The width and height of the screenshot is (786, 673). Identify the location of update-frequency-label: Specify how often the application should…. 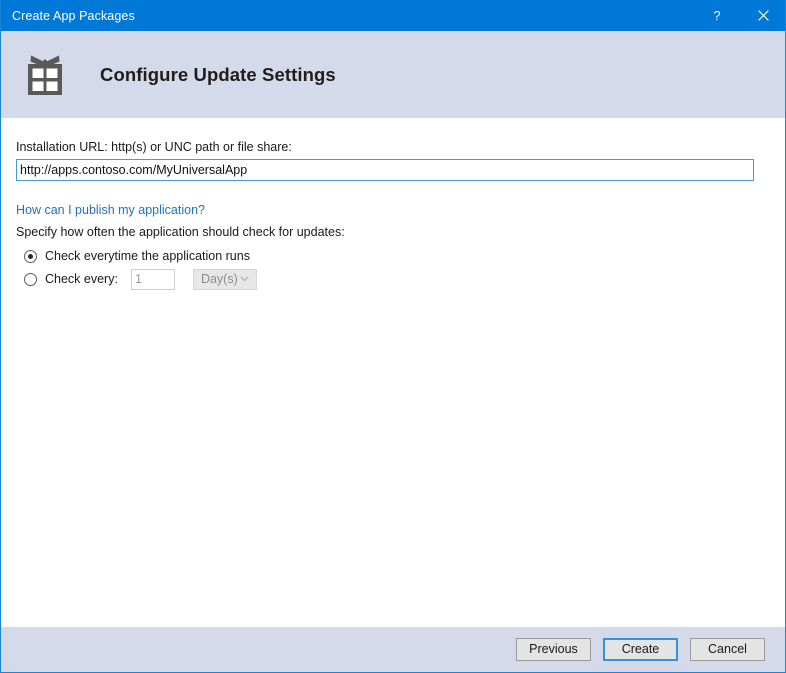
(180, 232).